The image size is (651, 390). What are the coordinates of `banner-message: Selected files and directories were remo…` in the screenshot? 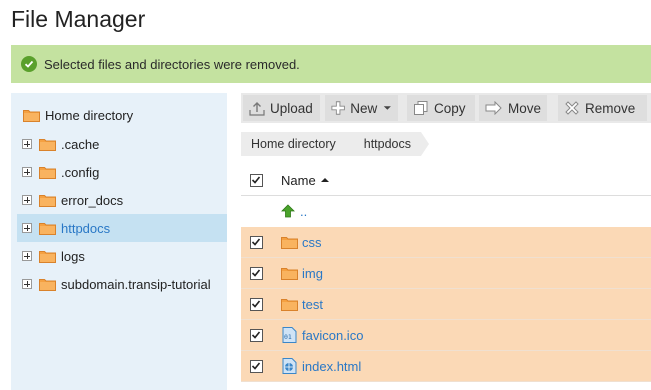 It's located at (172, 64).